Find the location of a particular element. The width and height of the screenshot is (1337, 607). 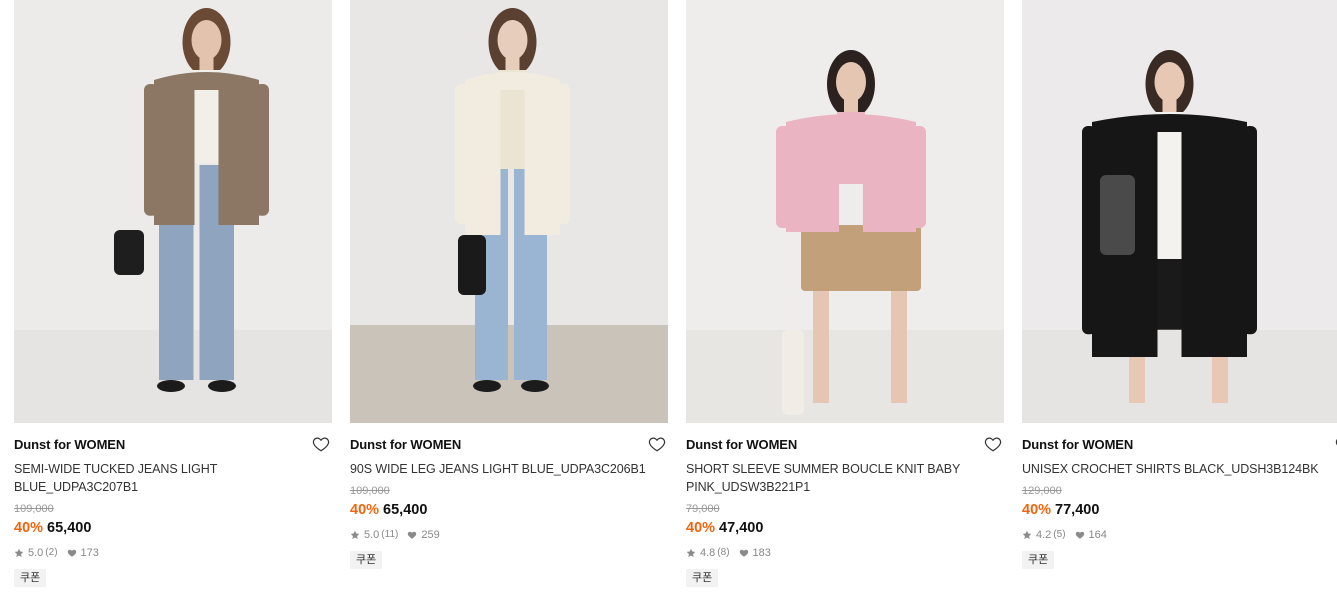

rating-value: 4.2 is located at coordinates (1044, 535).